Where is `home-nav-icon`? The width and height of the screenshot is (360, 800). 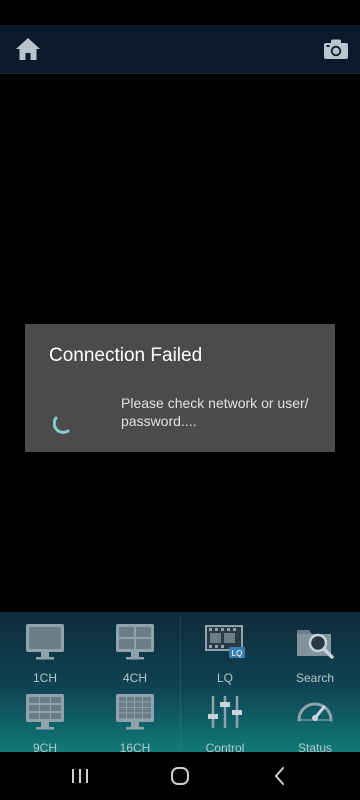 home-nav-icon is located at coordinates (180, 776).